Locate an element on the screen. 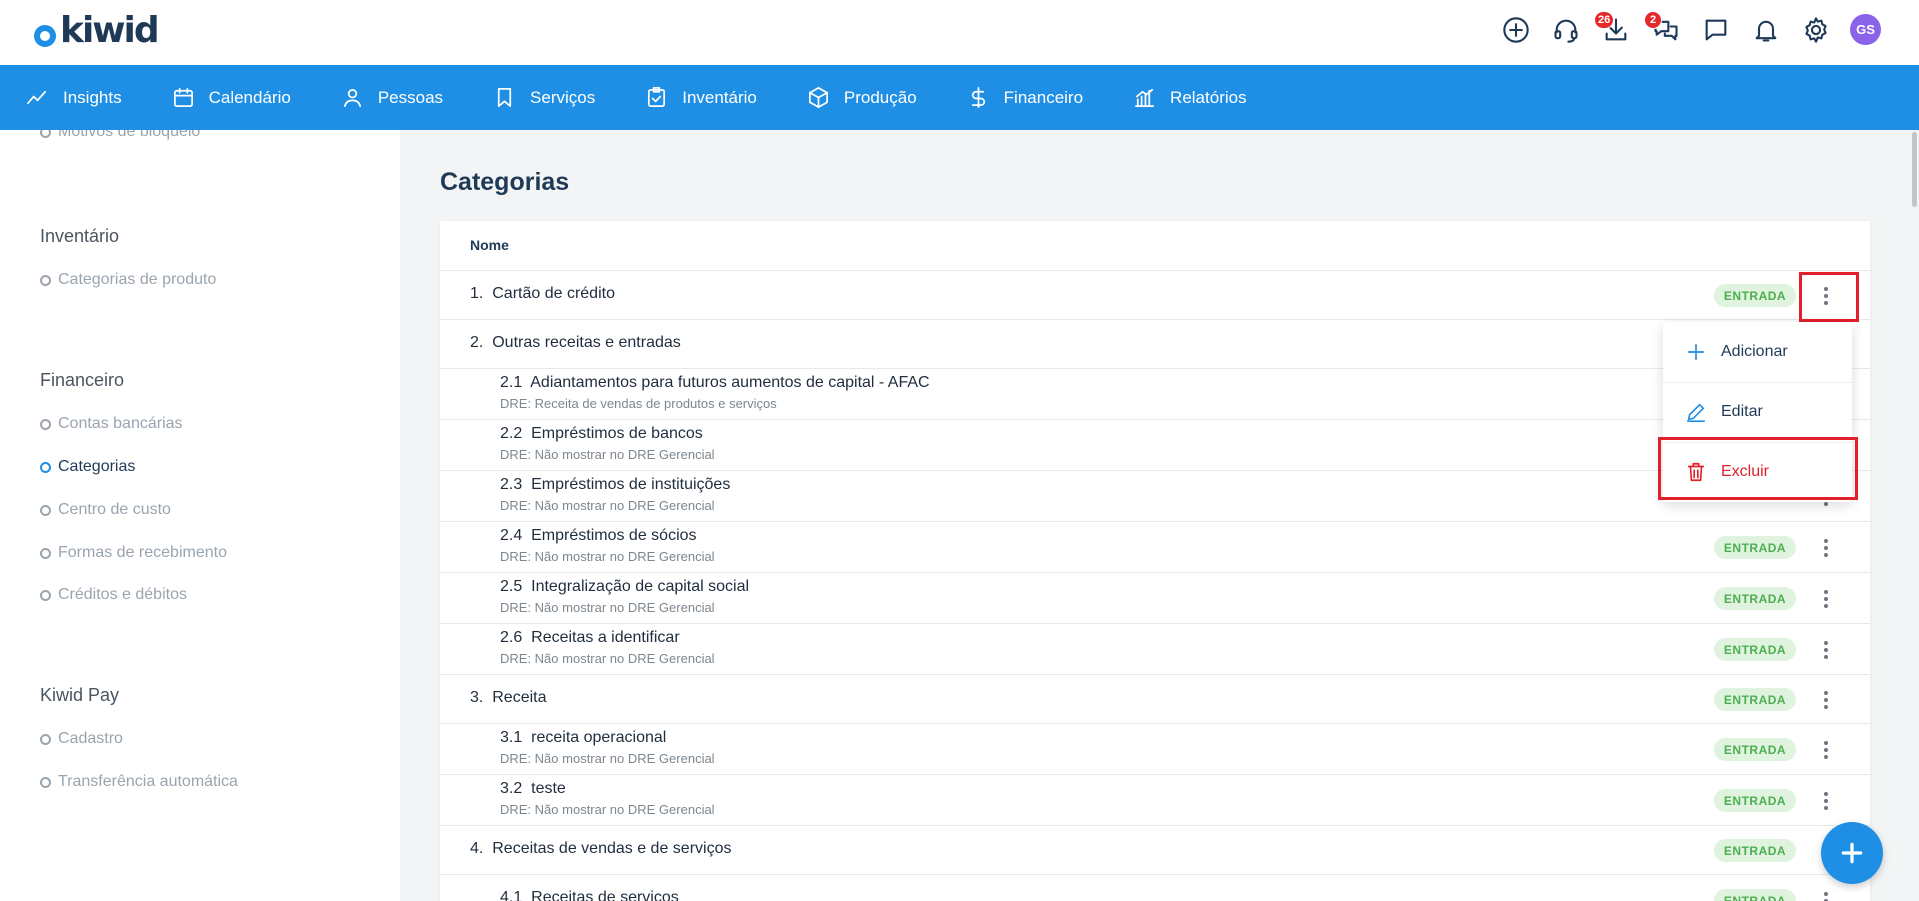 The height and width of the screenshot is (901, 1919). person-icon is located at coordinates (352, 97).